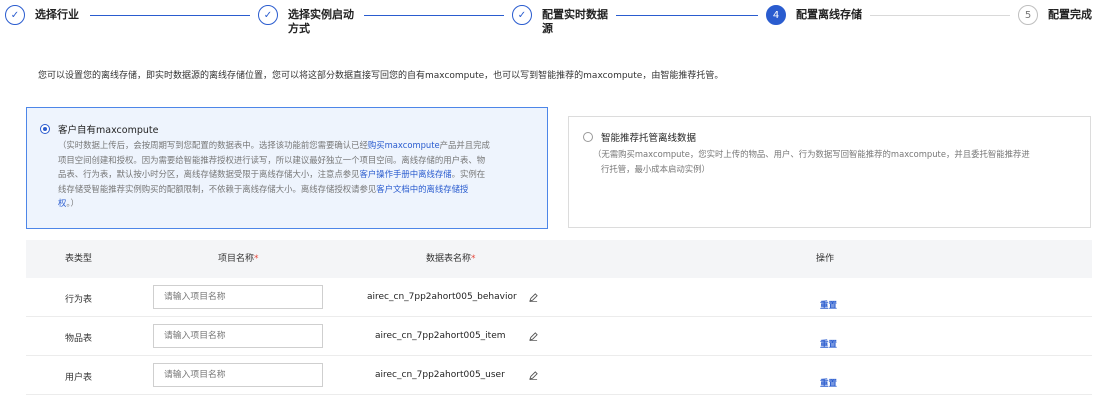 The width and height of the screenshot is (1098, 398). I want to click on step-5-label: 配置完成, so click(1070, 14).